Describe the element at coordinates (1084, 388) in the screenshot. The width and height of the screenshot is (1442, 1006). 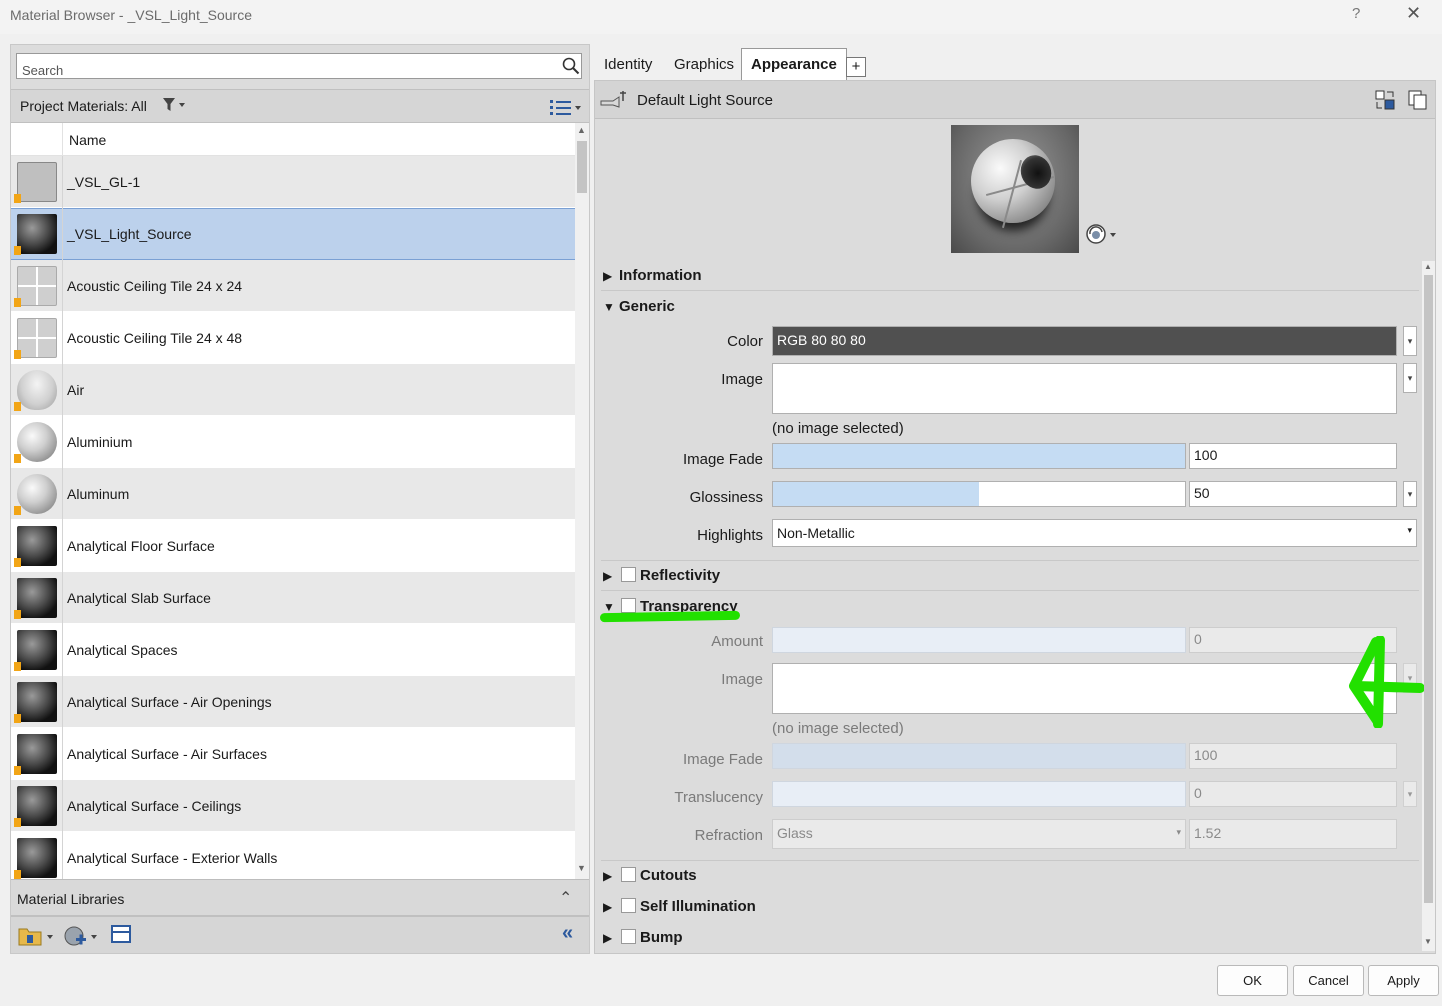
I see `image-slot` at that location.